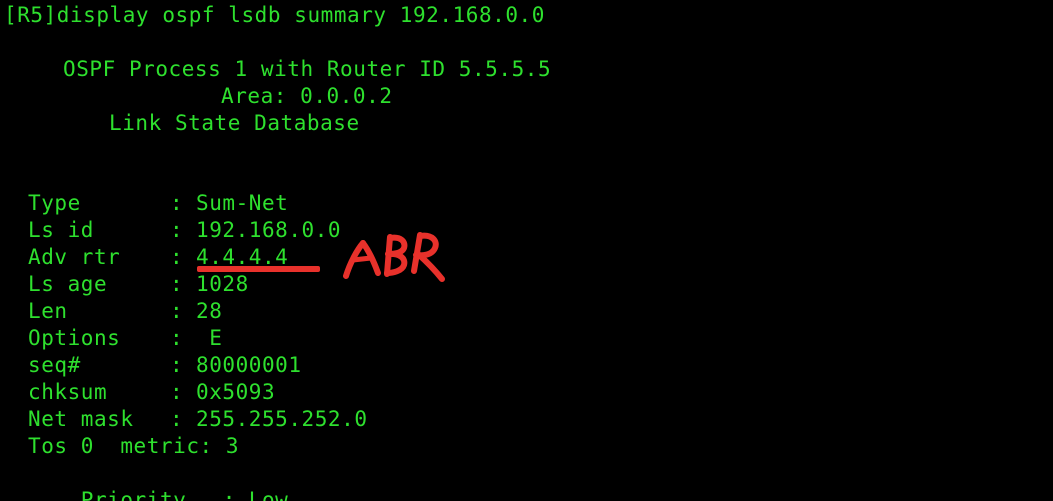  Describe the element at coordinates (138, 284) in the screenshot. I see `lsa-field-row: Ls age:1028` at that location.